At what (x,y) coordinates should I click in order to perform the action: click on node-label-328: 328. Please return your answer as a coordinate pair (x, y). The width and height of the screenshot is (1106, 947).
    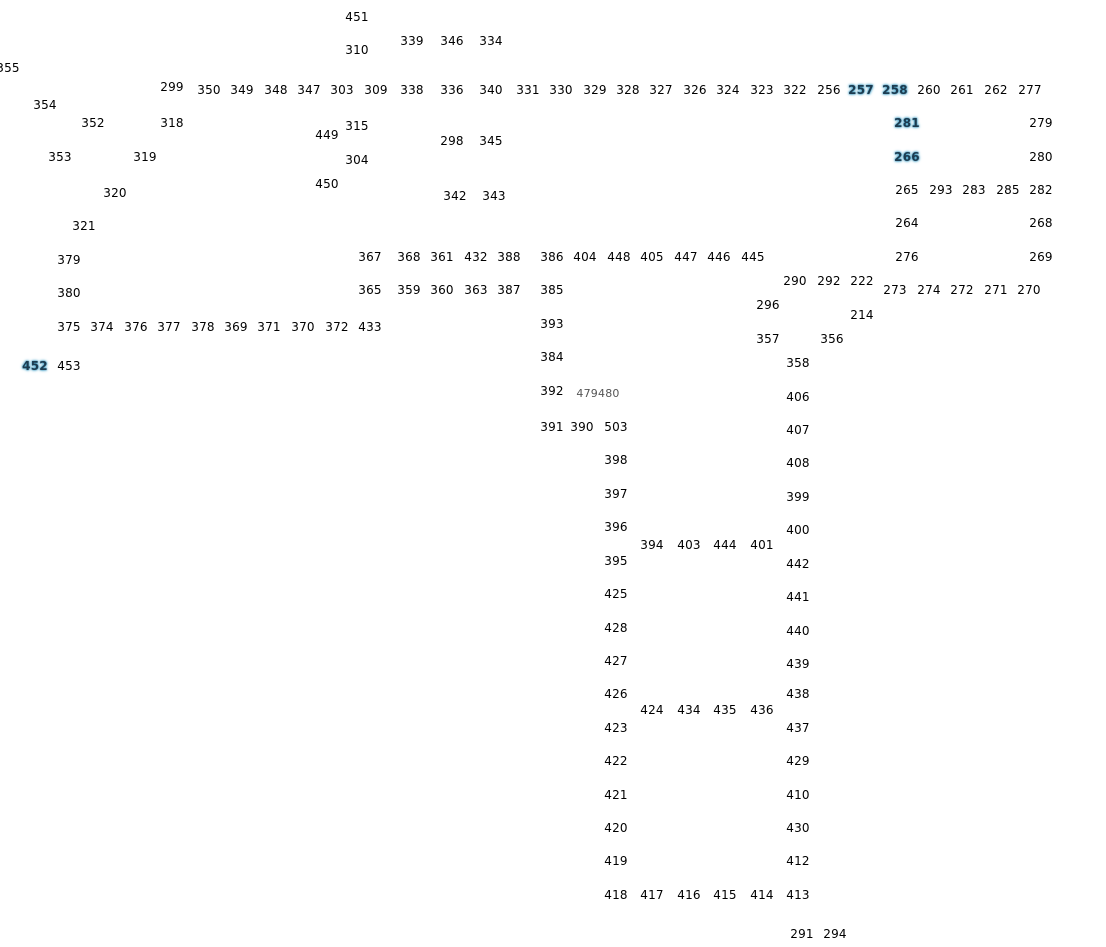
    Looking at the image, I should click on (628, 90).